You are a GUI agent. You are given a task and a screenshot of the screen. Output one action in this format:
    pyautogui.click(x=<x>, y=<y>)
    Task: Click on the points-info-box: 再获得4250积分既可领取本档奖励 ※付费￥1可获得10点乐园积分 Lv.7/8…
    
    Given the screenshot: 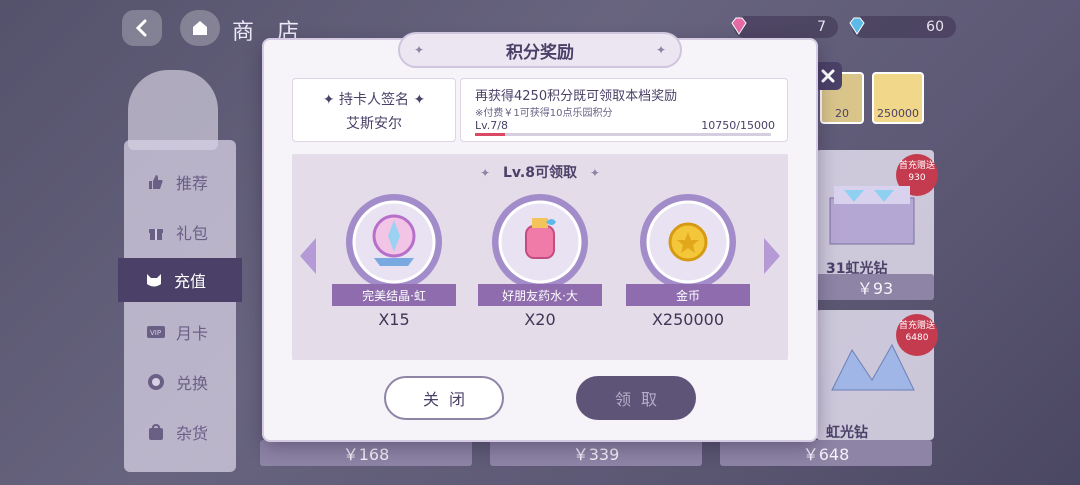 What is the action you would take?
    pyautogui.click(x=624, y=110)
    